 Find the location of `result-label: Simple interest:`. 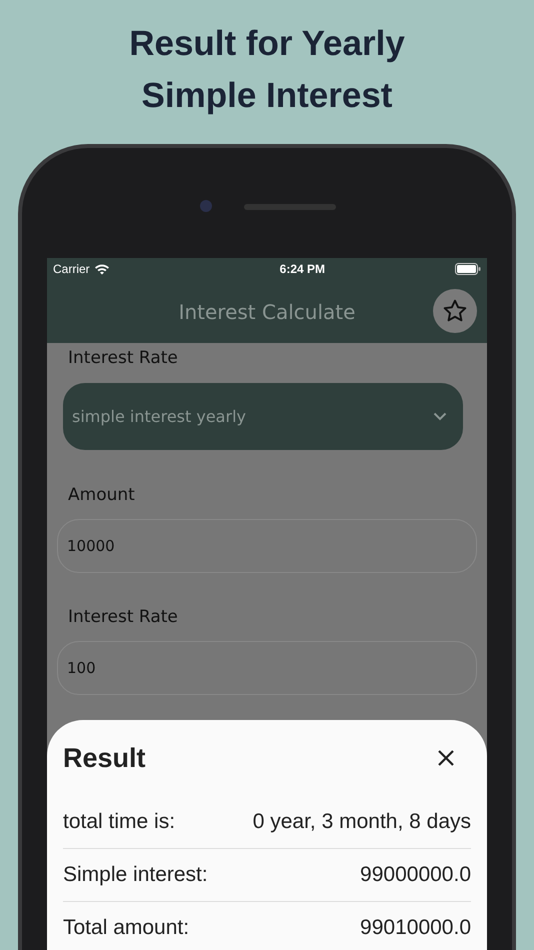

result-label: Simple interest: is located at coordinates (135, 875).